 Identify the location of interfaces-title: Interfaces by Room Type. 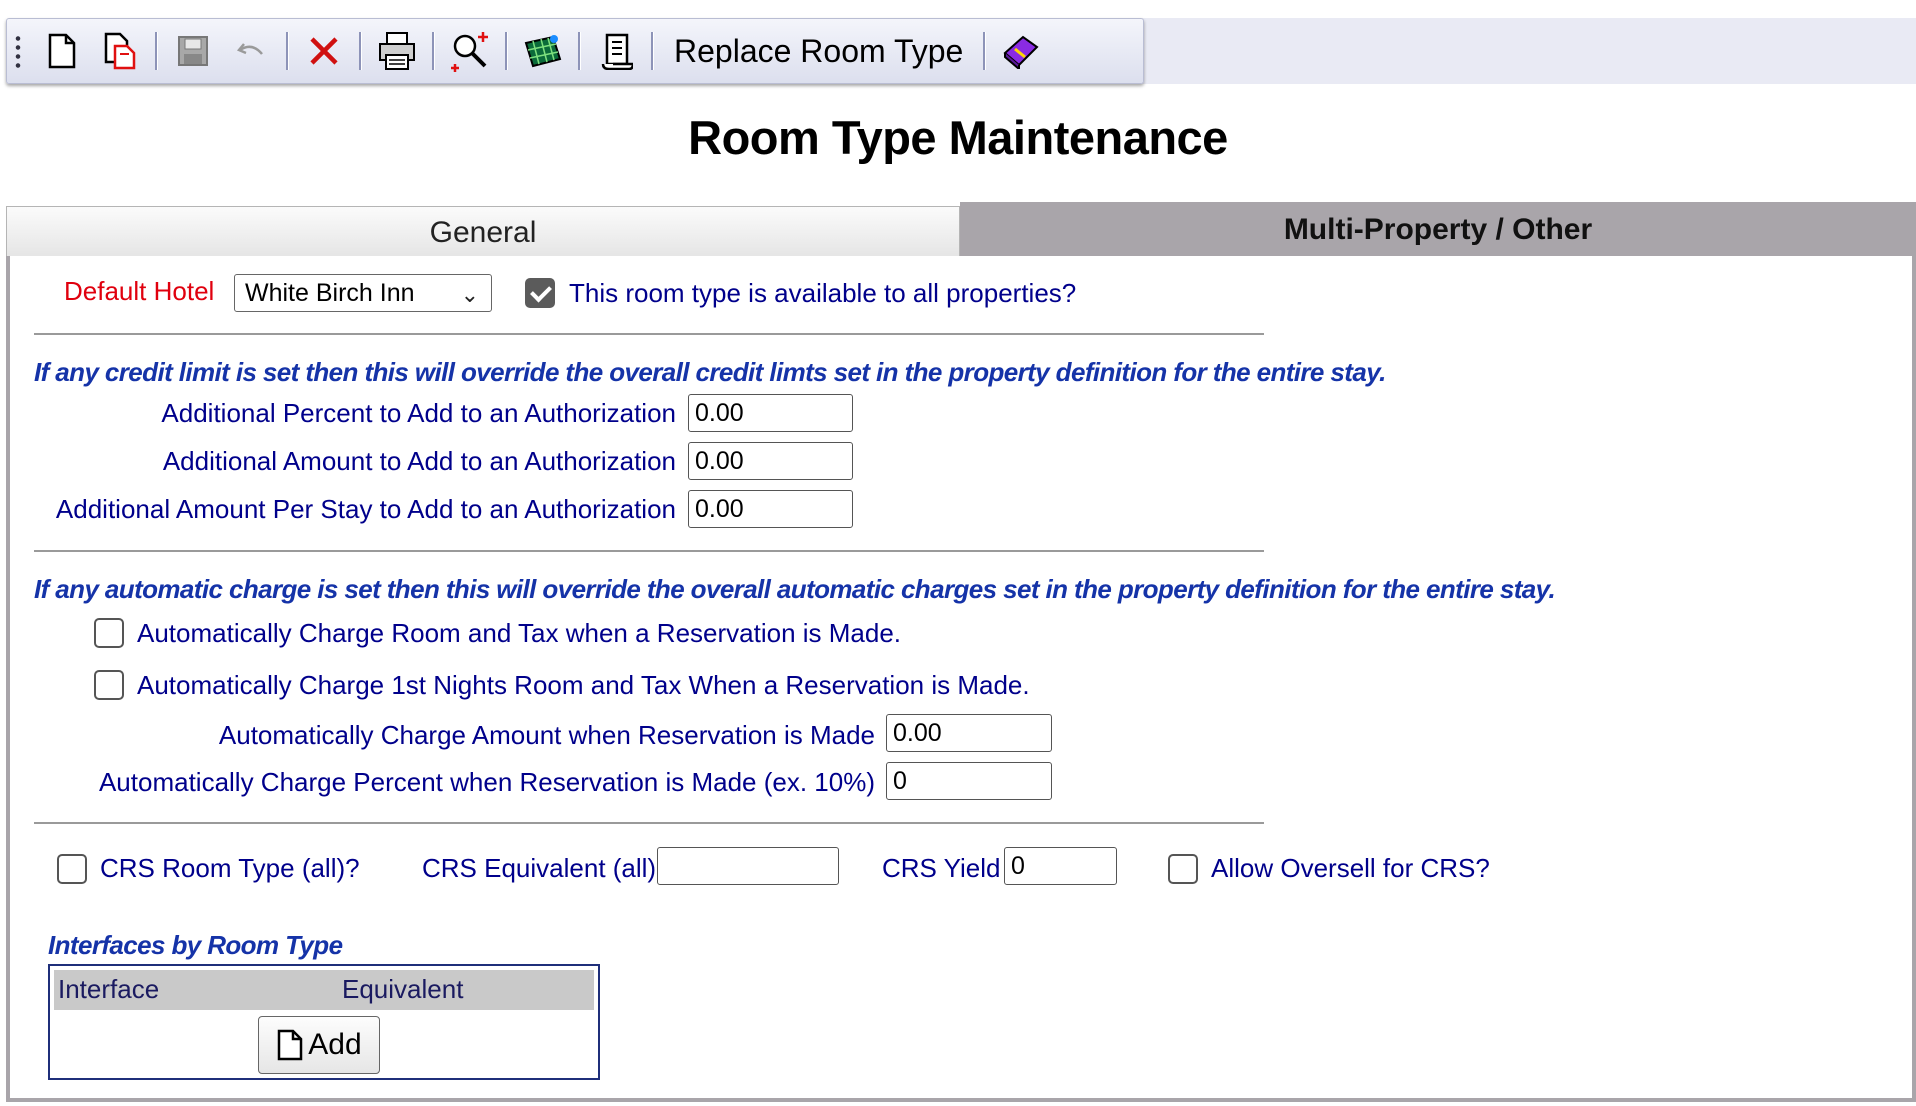
(195, 945).